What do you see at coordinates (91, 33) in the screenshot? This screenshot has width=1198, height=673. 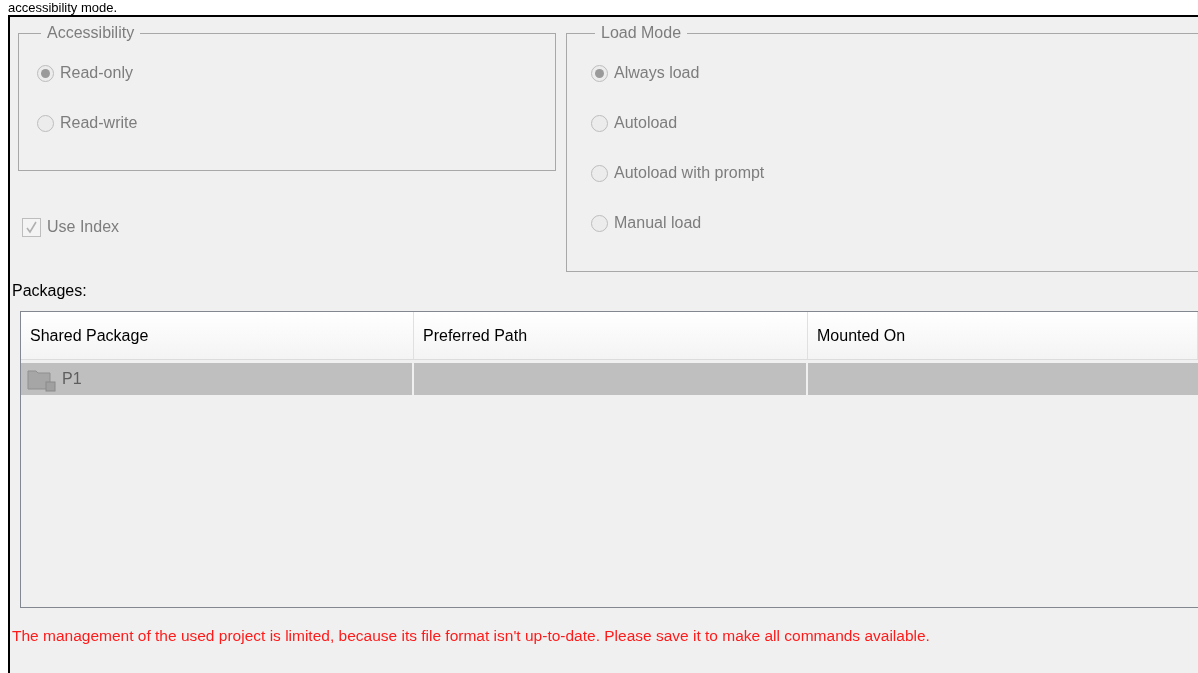 I see `group-title: Accessibility` at bounding box center [91, 33].